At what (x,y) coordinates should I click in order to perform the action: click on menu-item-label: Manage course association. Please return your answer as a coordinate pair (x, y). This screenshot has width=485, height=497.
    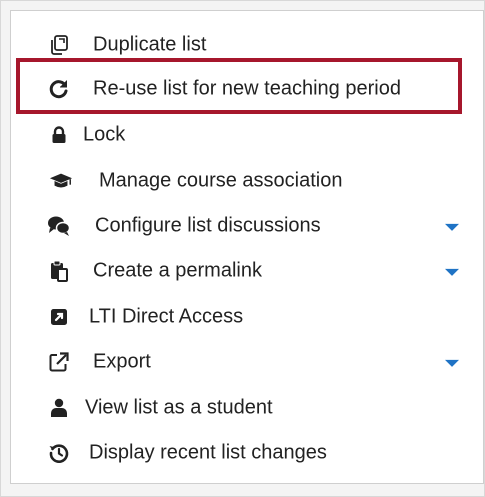
    Looking at the image, I should click on (221, 180).